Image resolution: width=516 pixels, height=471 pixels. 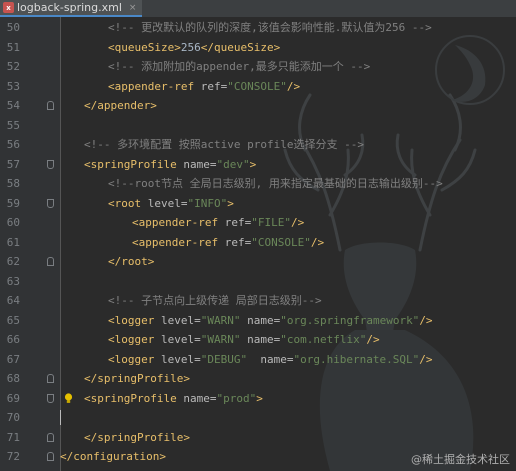 I want to click on code-line: 61 <appender-ref ref="CONSOLE"/>, so click(x=258, y=243).